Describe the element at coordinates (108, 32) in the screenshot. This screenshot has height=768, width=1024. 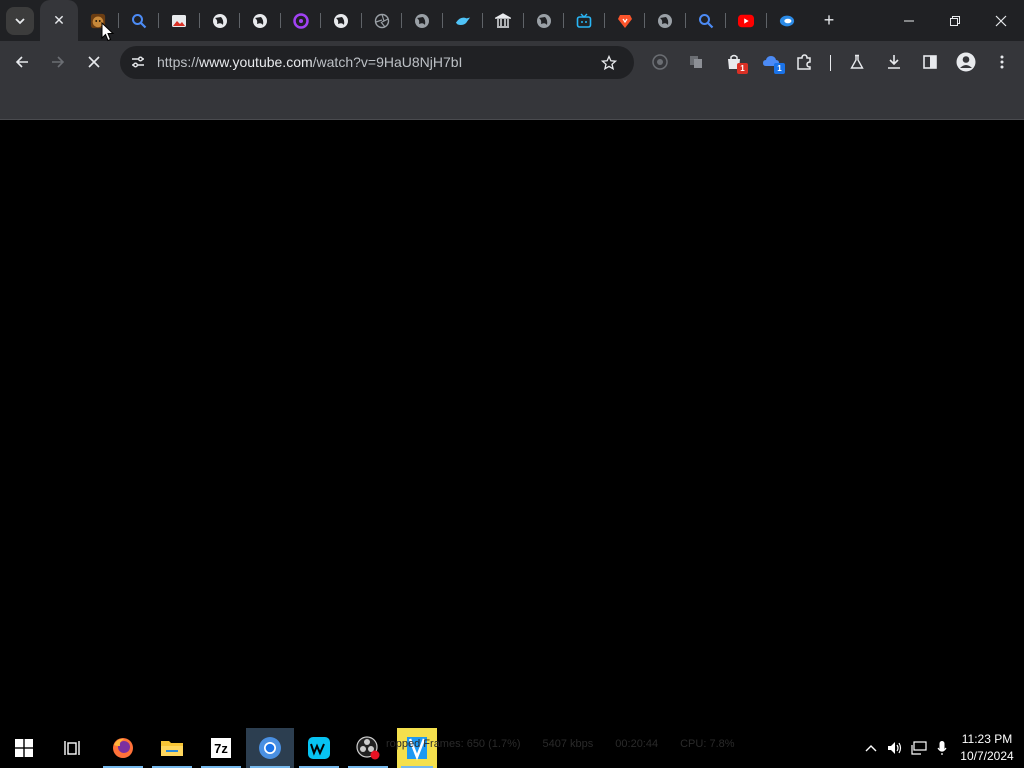
I see `mouse-cursor-icon` at that location.